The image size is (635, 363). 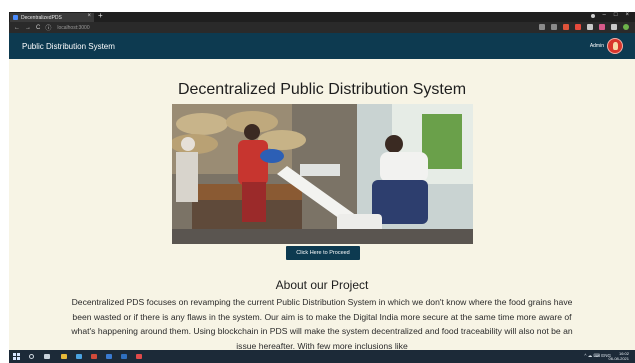 I want to click on taskbar-clock: 16:02 06-08-2021, so click(x=619, y=356).